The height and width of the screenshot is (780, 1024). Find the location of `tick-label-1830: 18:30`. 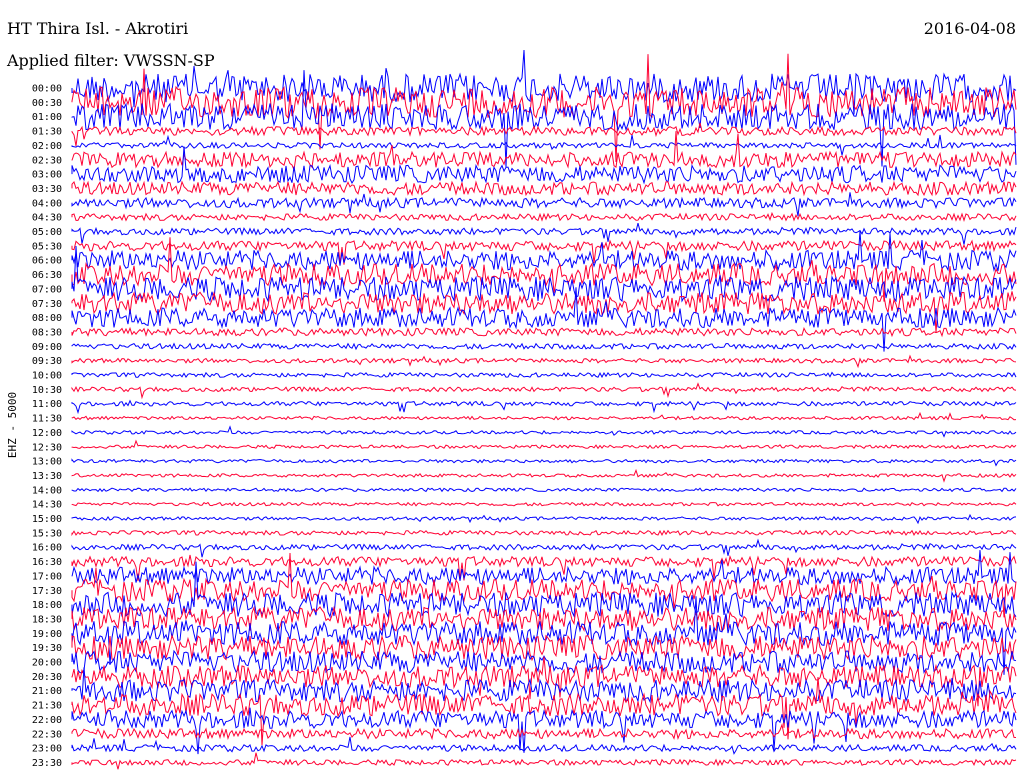

tick-label-1830: 18:30 is located at coordinates (47, 619).